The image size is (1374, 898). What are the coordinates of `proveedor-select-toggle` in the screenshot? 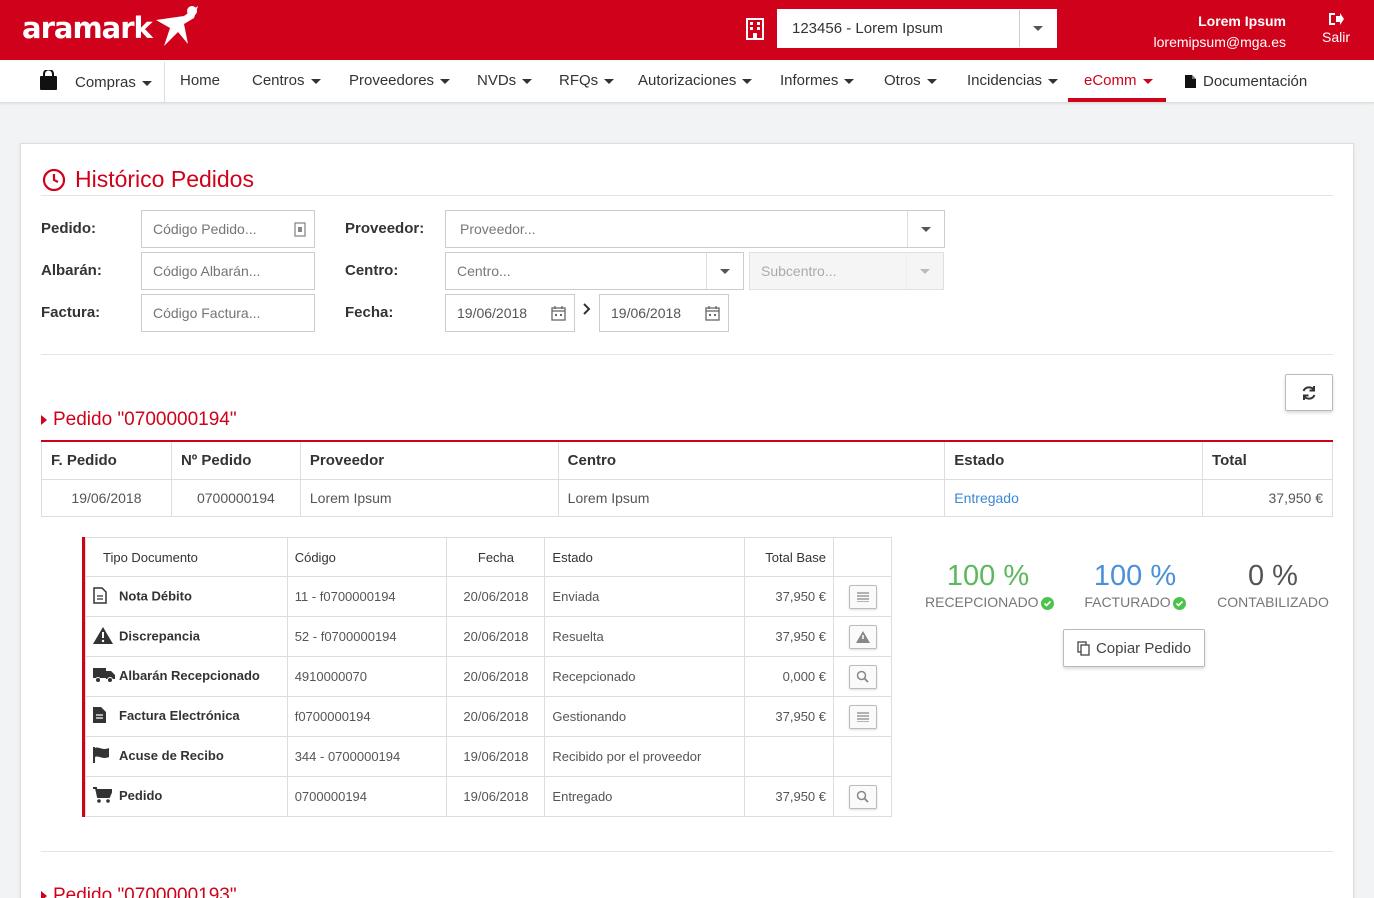 It's located at (925, 229).